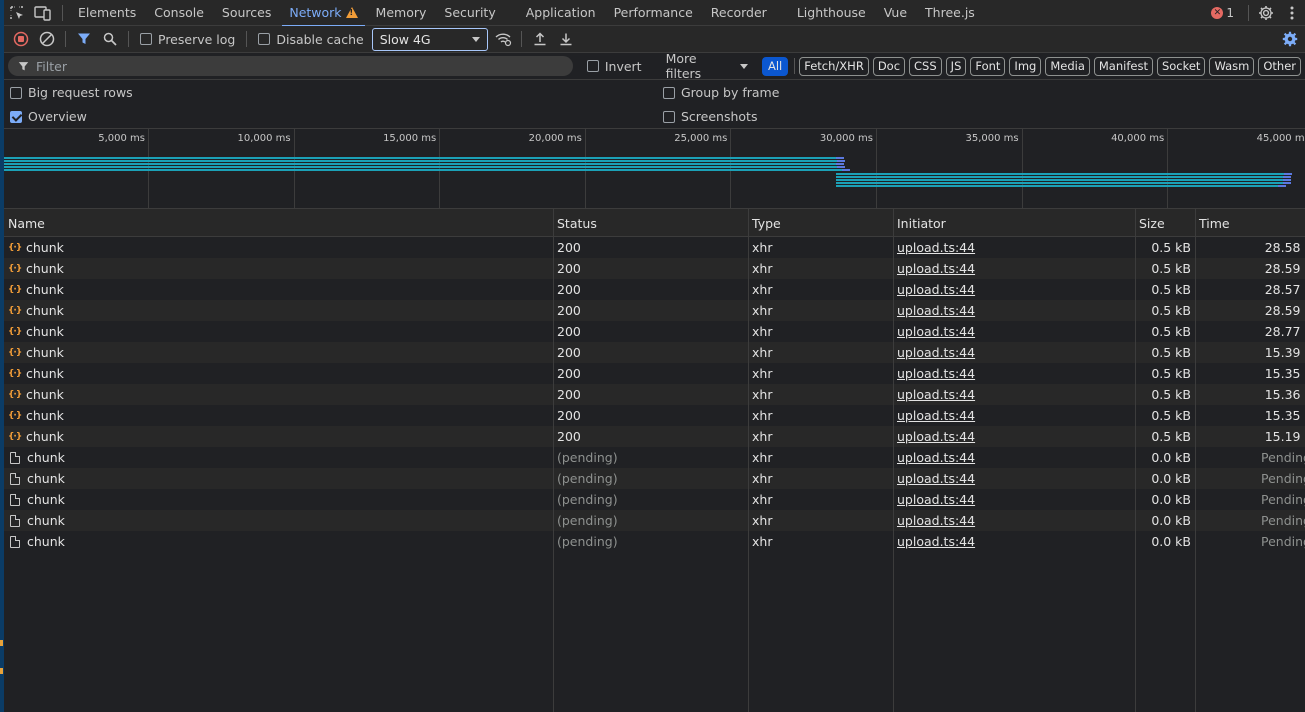 This screenshot has height=712, width=1305. What do you see at coordinates (889, 66) in the screenshot?
I see `filter-chip-doc: Doc` at bounding box center [889, 66].